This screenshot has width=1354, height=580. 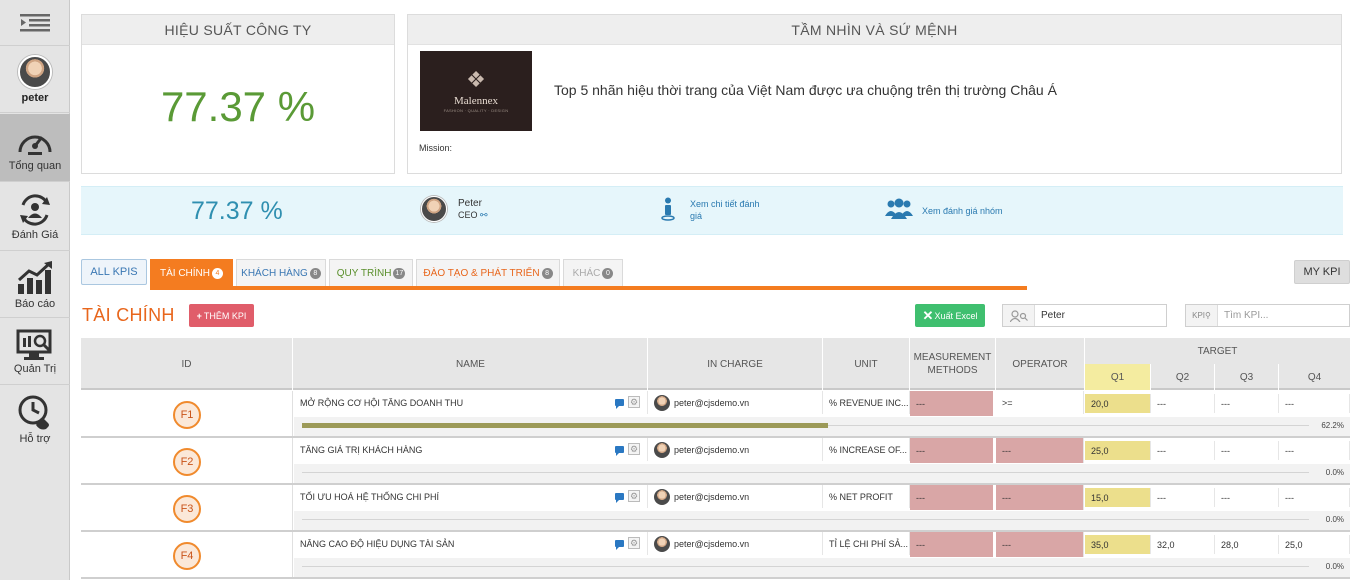 What do you see at coordinates (866, 496) in the screenshot?
I see `unit-cell: % NET PROFIT` at bounding box center [866, 496].